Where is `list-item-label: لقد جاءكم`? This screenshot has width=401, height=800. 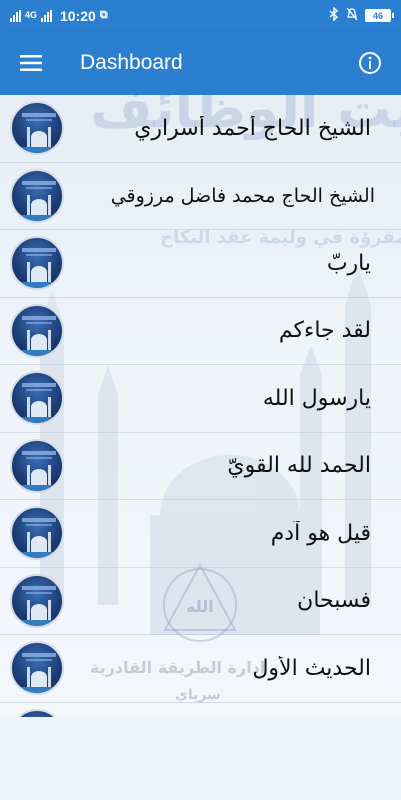 list-item-label: لقد جاءكم is located at coordinates (324, 331).